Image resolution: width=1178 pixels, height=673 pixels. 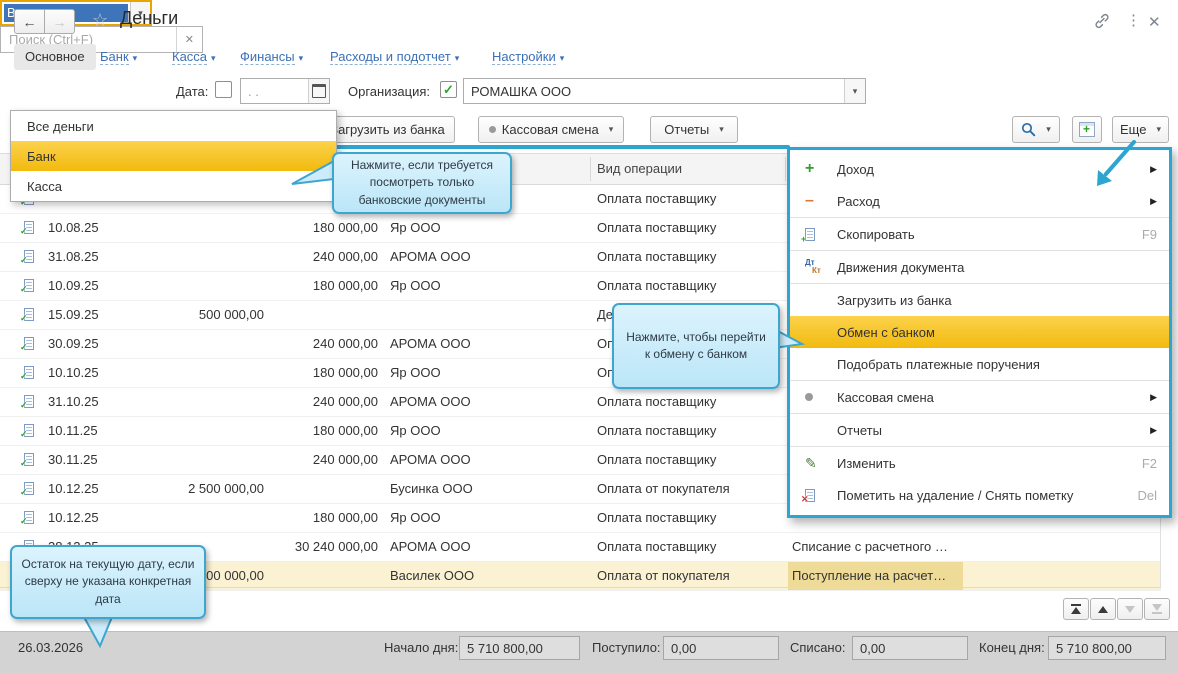 What do you see at coordinates (808, 235) in the screenshot?
I see `copy-icon: +` at bounding box center [808, 235].